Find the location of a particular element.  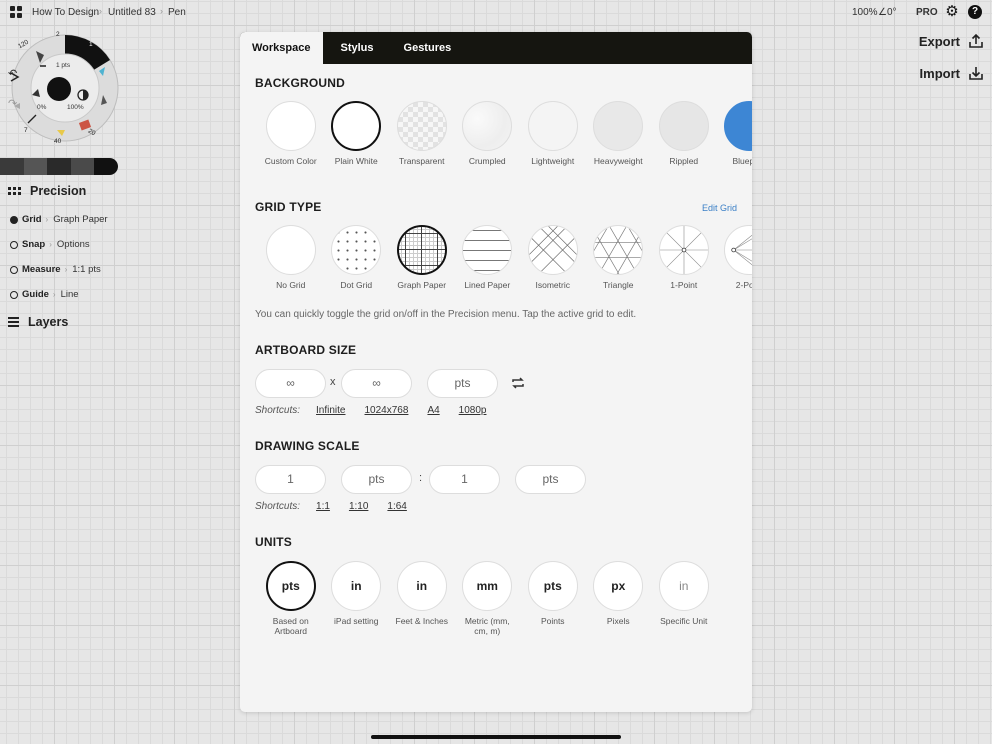

precision-menu: Precision is located at coordinates (47, 191).